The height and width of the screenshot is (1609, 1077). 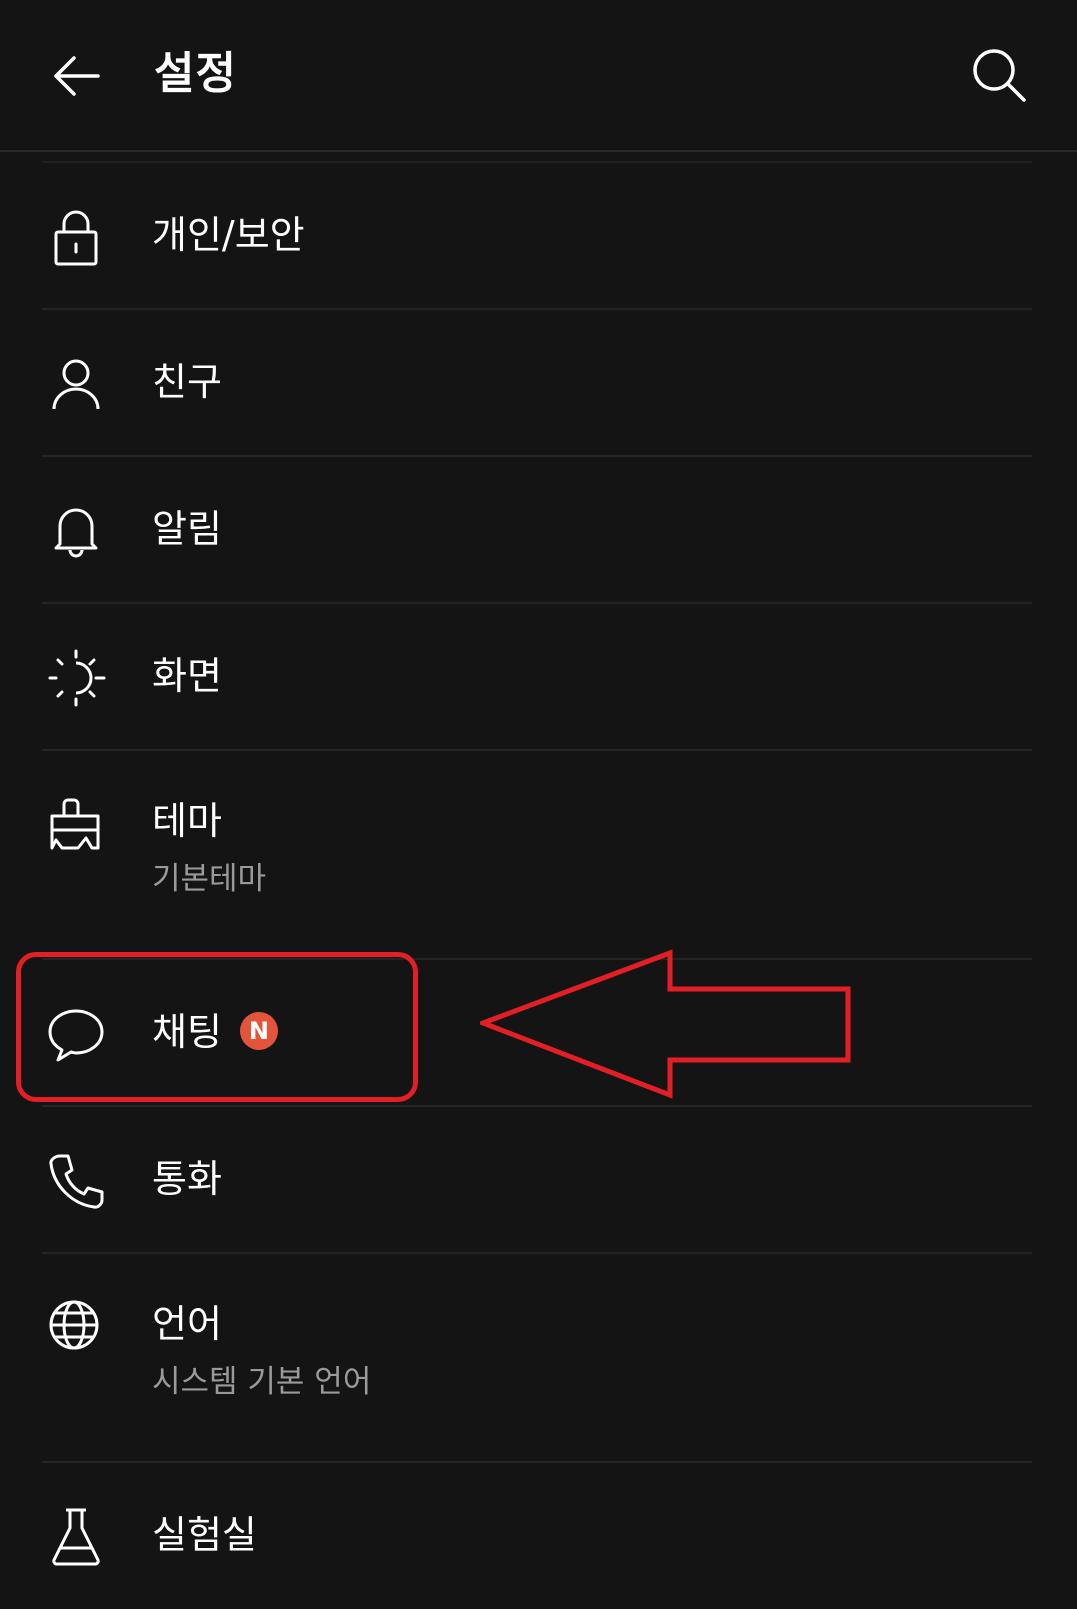 I want to click on menu-item-label: 테마, so click(x=187, y=821).